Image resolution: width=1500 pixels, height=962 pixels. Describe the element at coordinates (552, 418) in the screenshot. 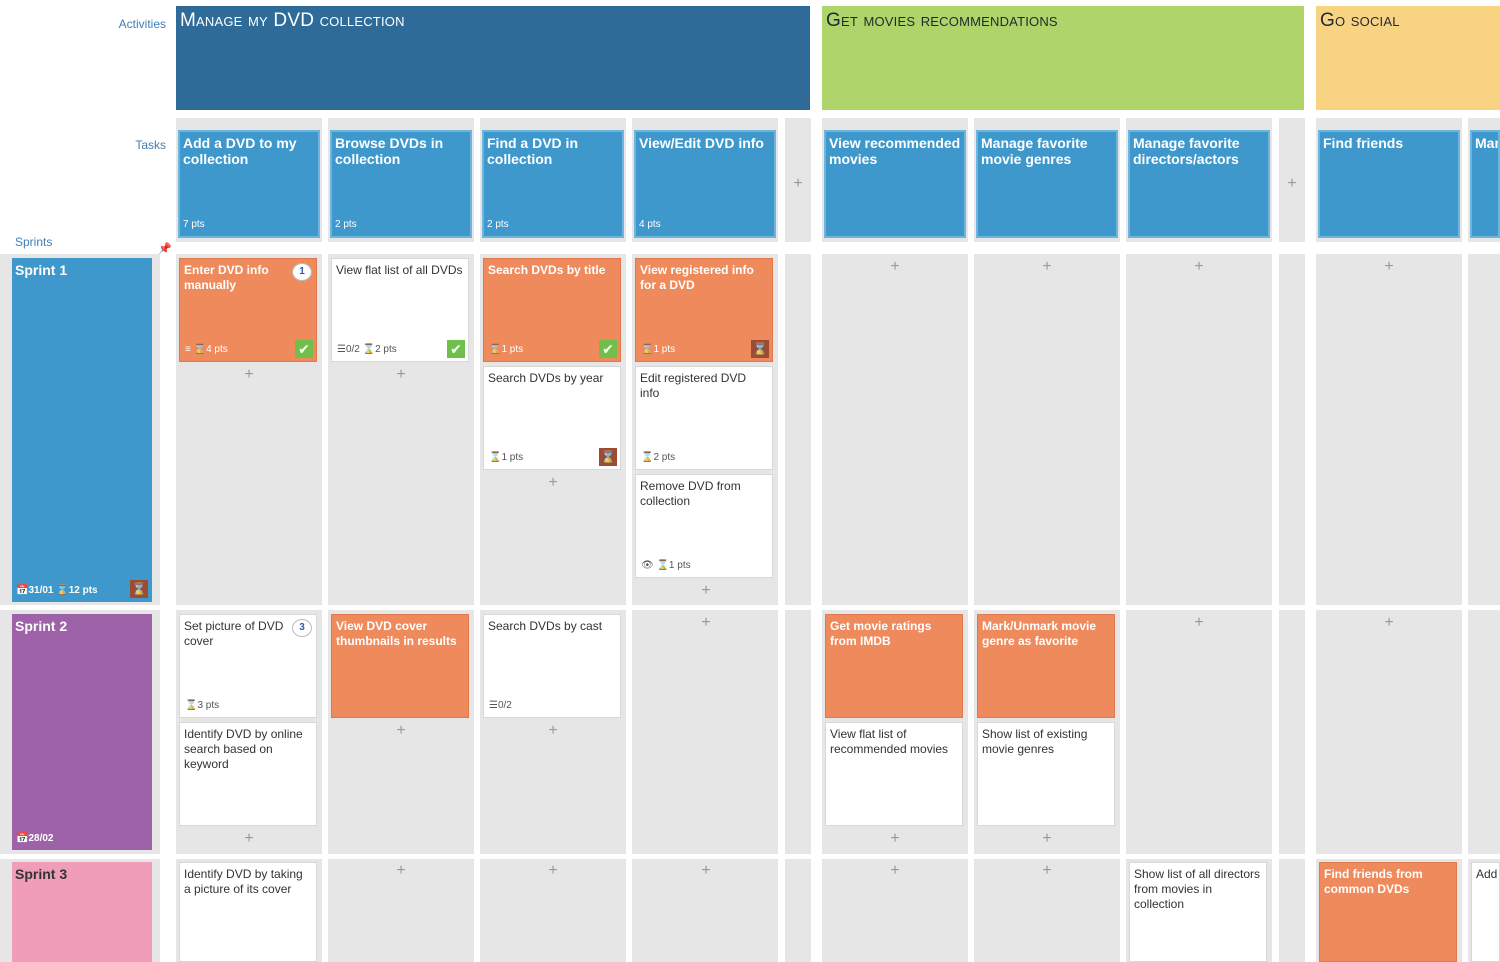

I see `story-card: Search DVDs by year ⌛1 pts ⌛` at that location.